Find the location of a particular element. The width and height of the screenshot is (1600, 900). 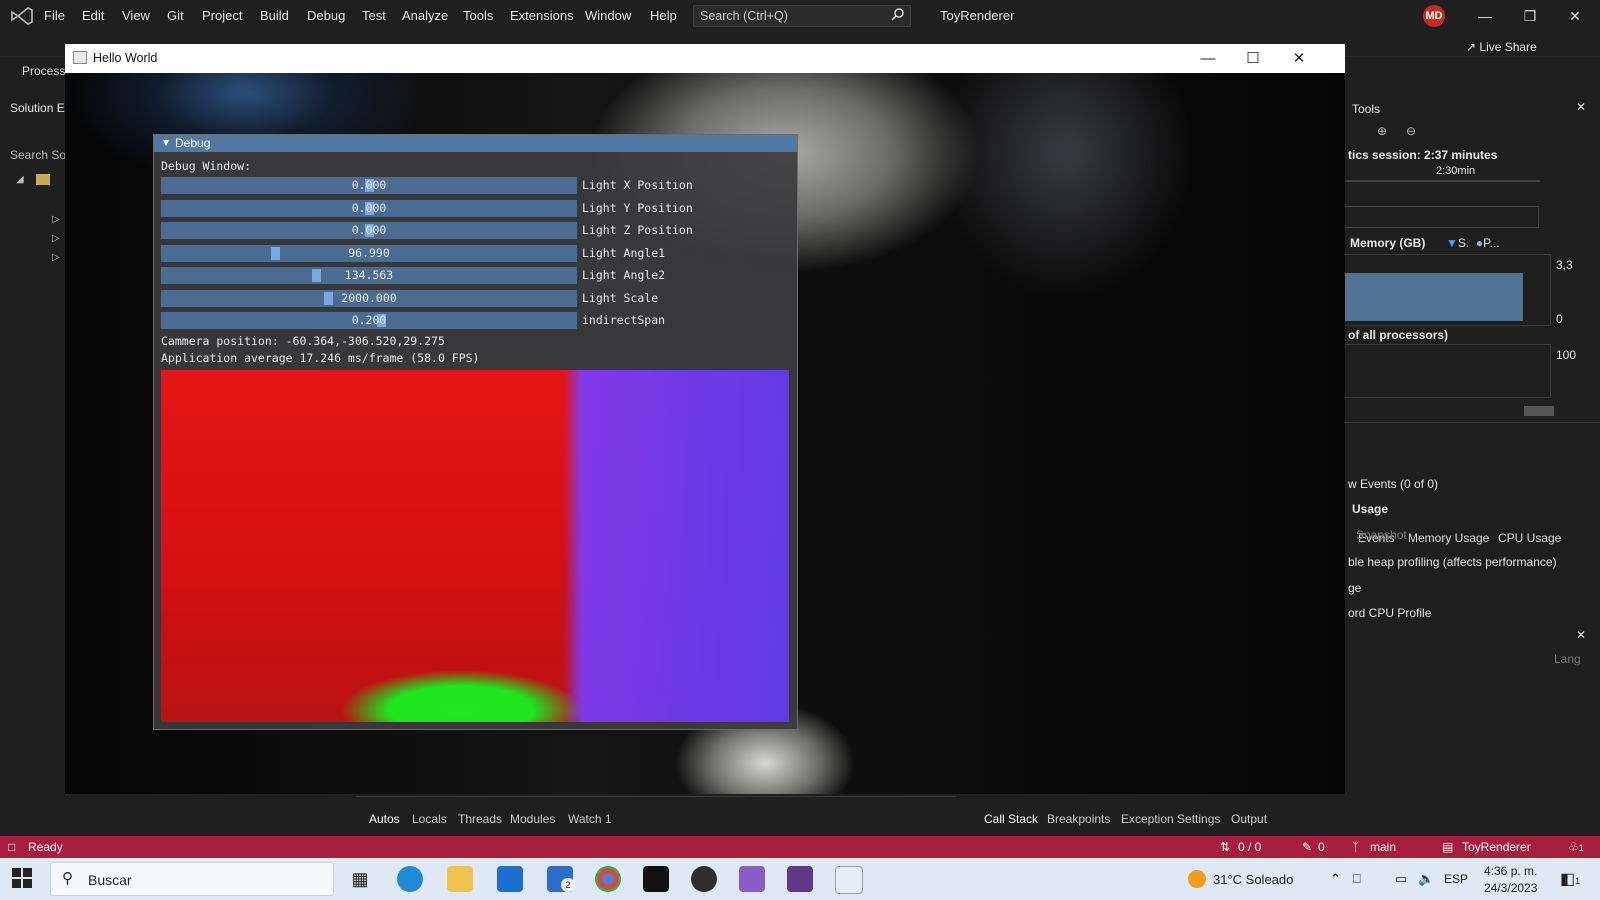

tab-threads: Threads is located at coordinates (480, 819).